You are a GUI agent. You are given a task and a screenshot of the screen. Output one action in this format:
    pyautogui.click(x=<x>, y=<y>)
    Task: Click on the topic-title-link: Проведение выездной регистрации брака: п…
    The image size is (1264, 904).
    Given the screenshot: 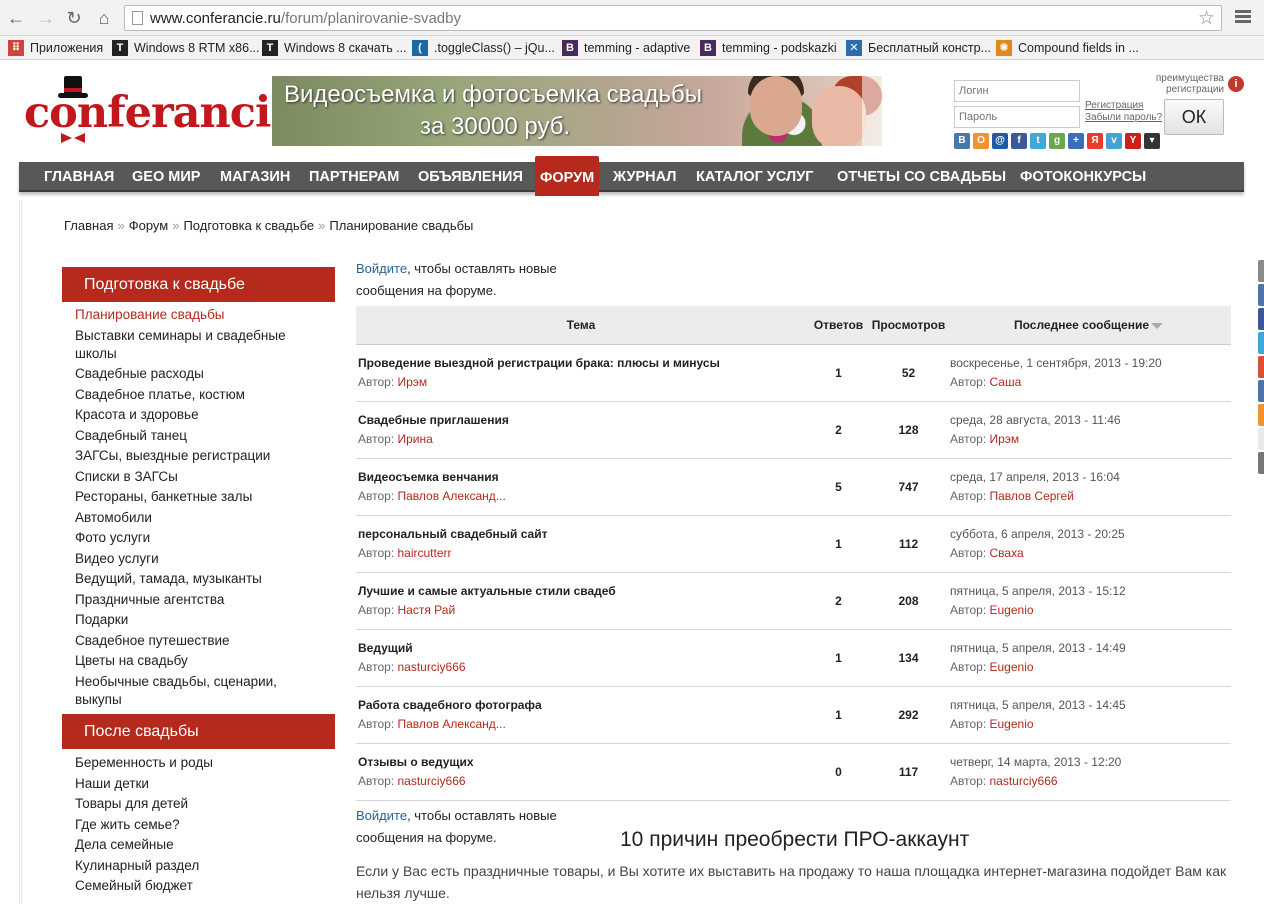 What is the action you would take?
    pyautogui.click(x=582, y=363)
    